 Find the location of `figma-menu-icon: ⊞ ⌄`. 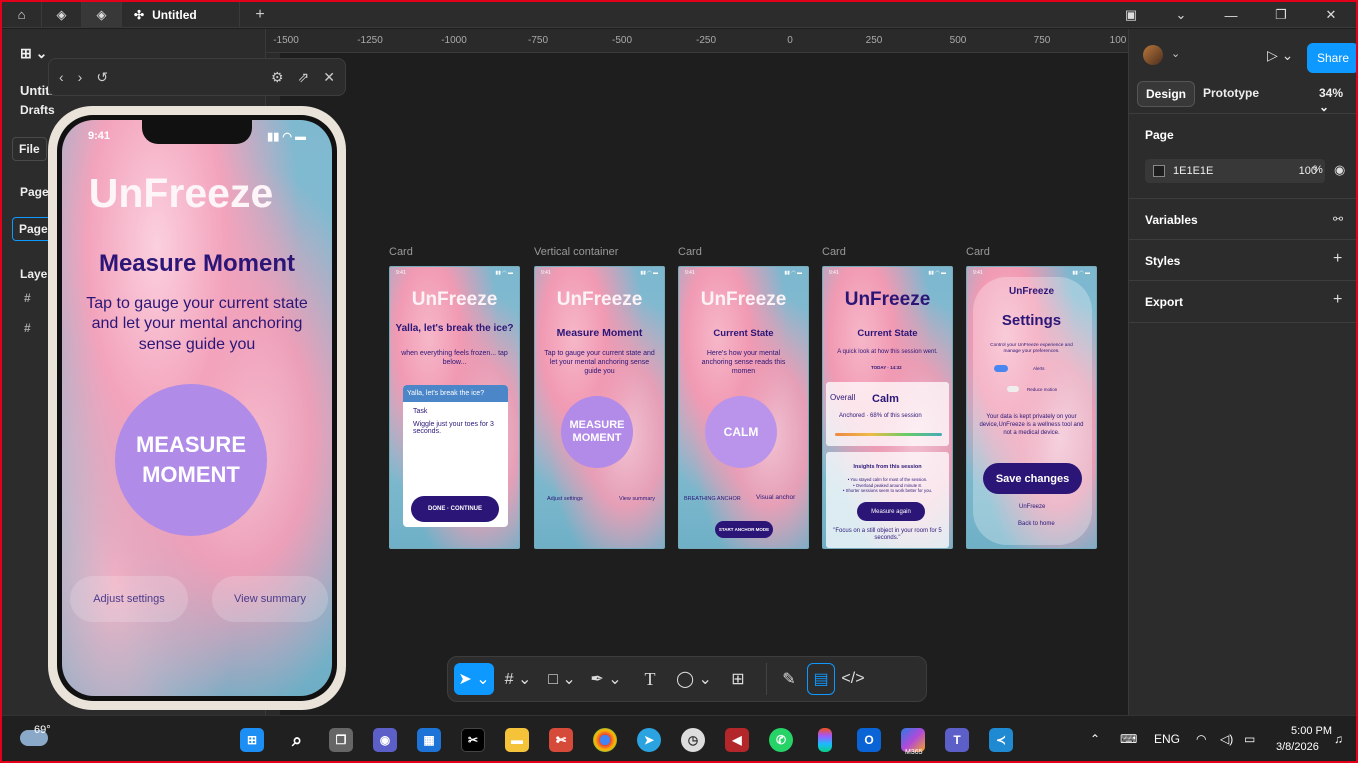

figma-menu-icon: ⊞ ⌄ is located at coordinates (33, 53).